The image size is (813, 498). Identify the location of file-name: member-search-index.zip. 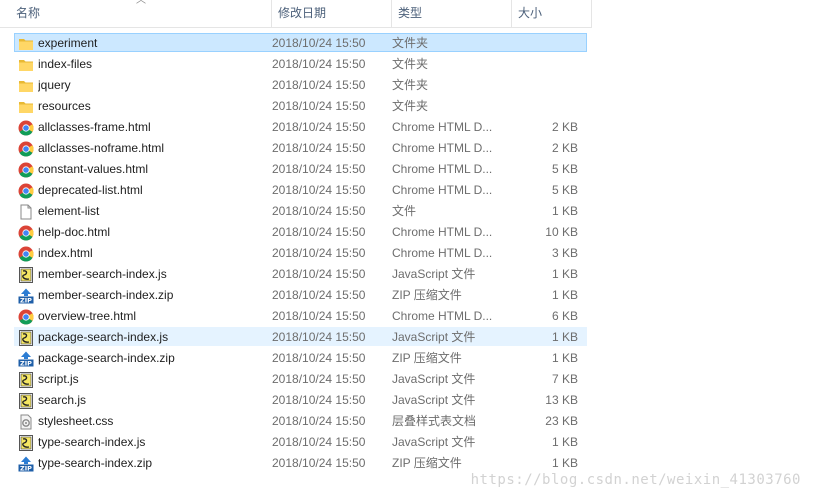
(106, 295).